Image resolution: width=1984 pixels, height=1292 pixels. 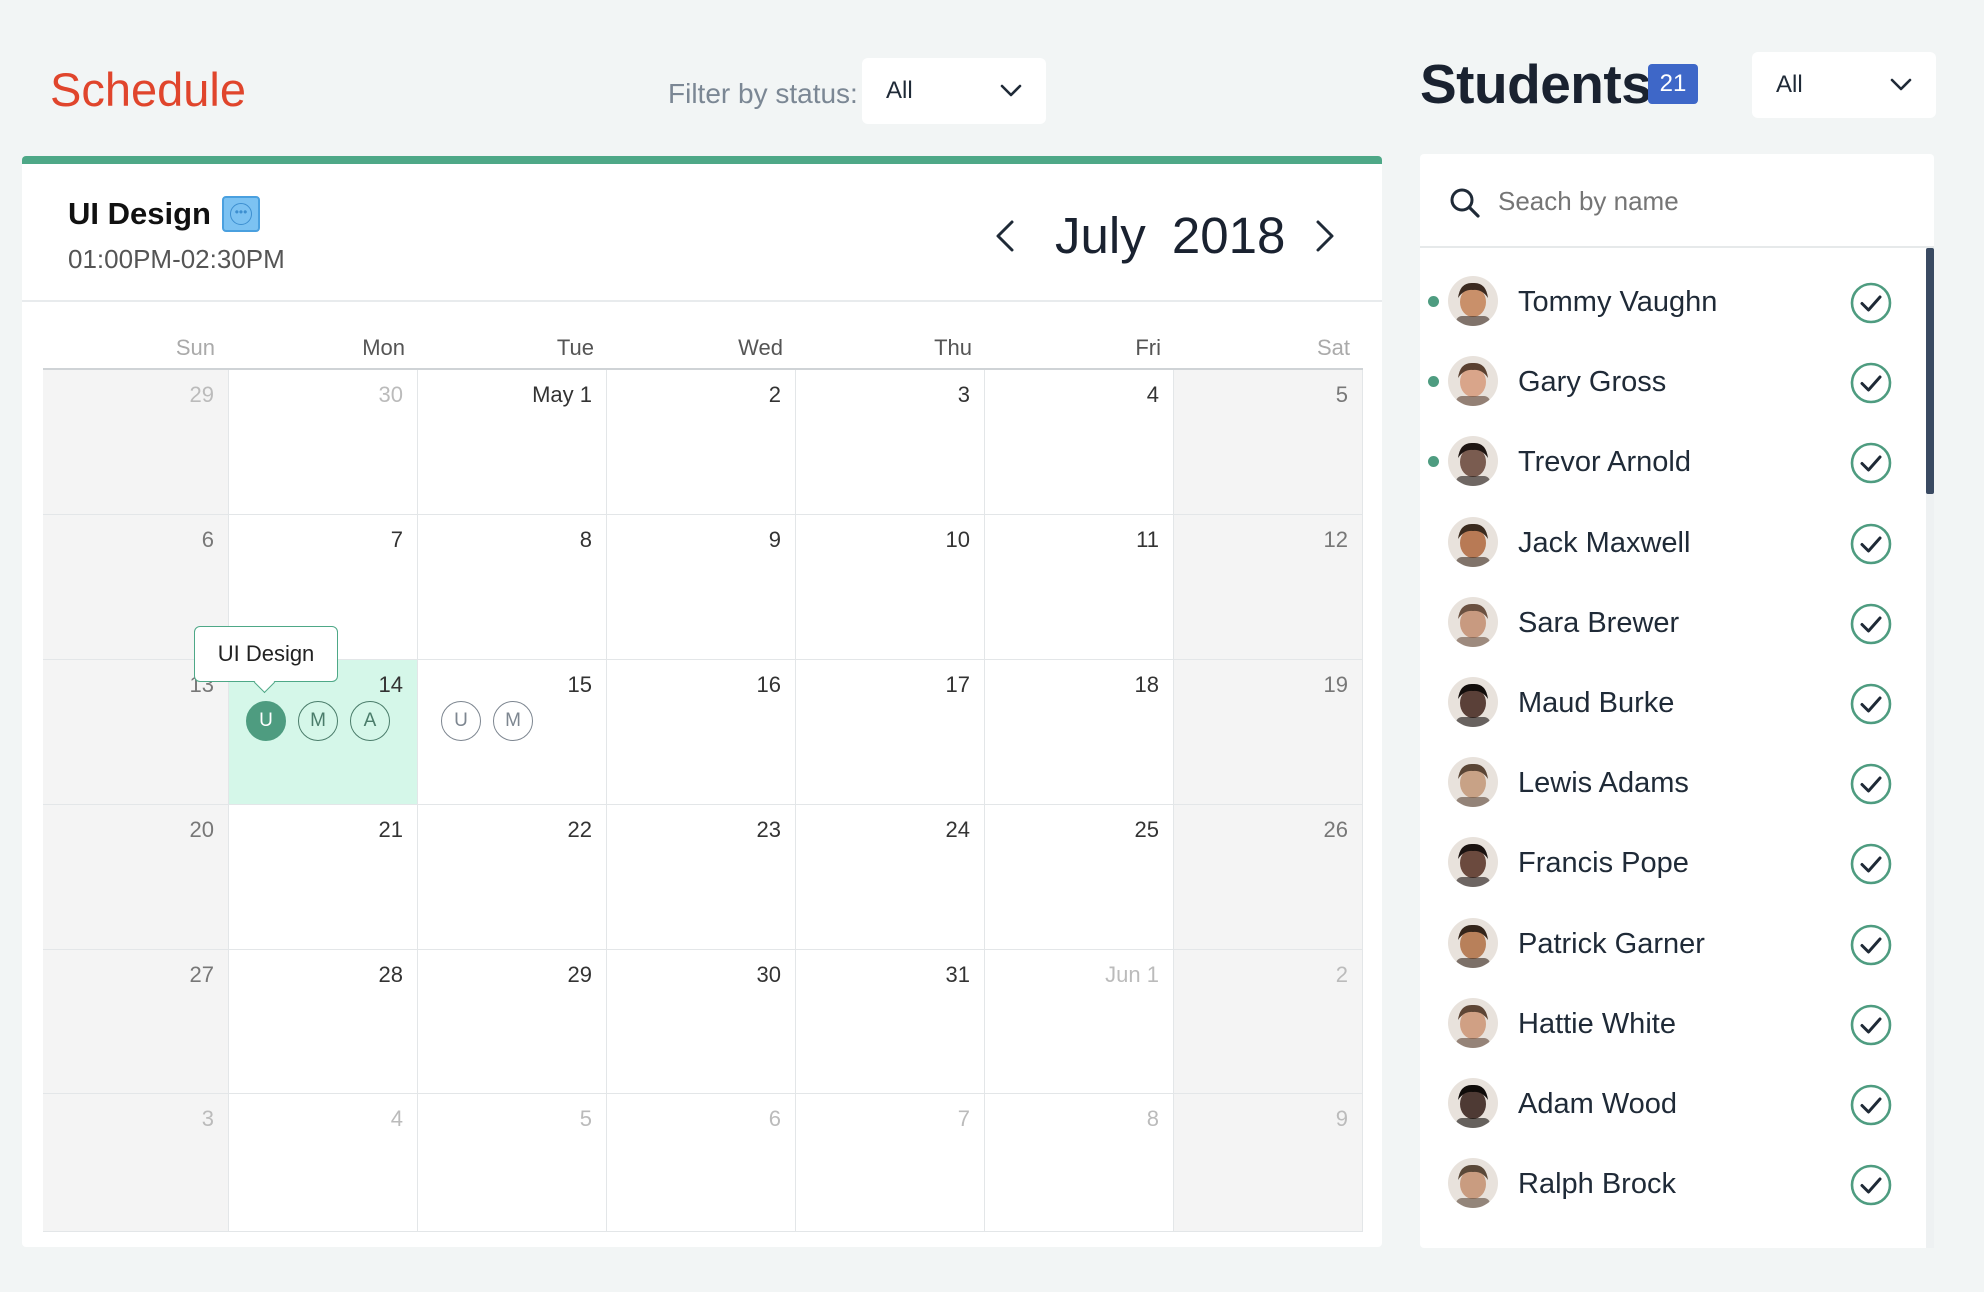 What do you see at coordinates (774, 1118) in the screenshot?
I see `day-number: 6` at bounding box center [774, 1118].